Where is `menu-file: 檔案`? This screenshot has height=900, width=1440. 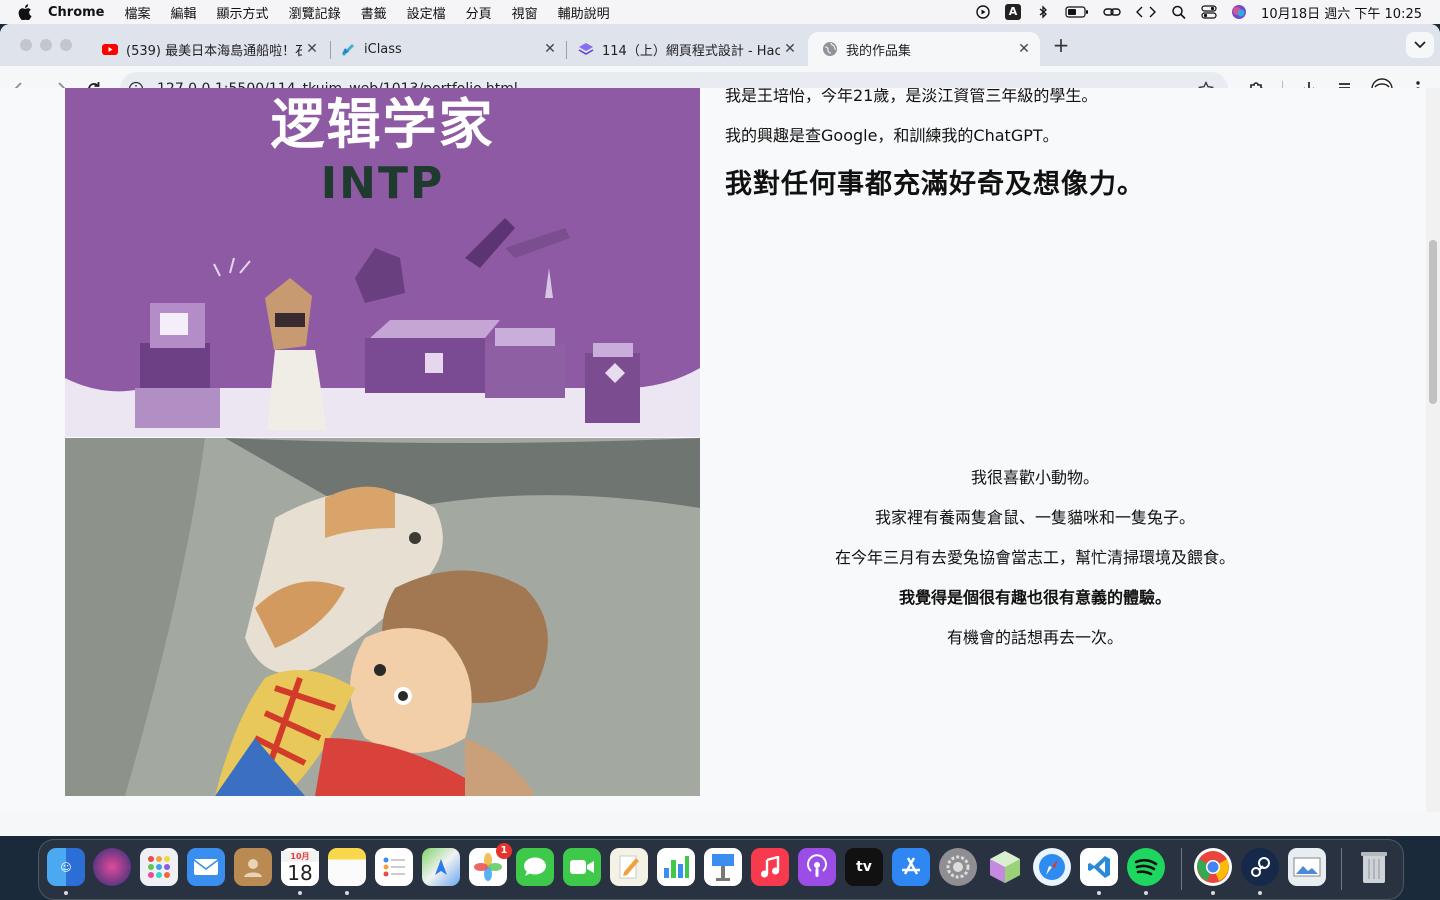
menu-file: 檔案 is located at coordinates (138, 12).